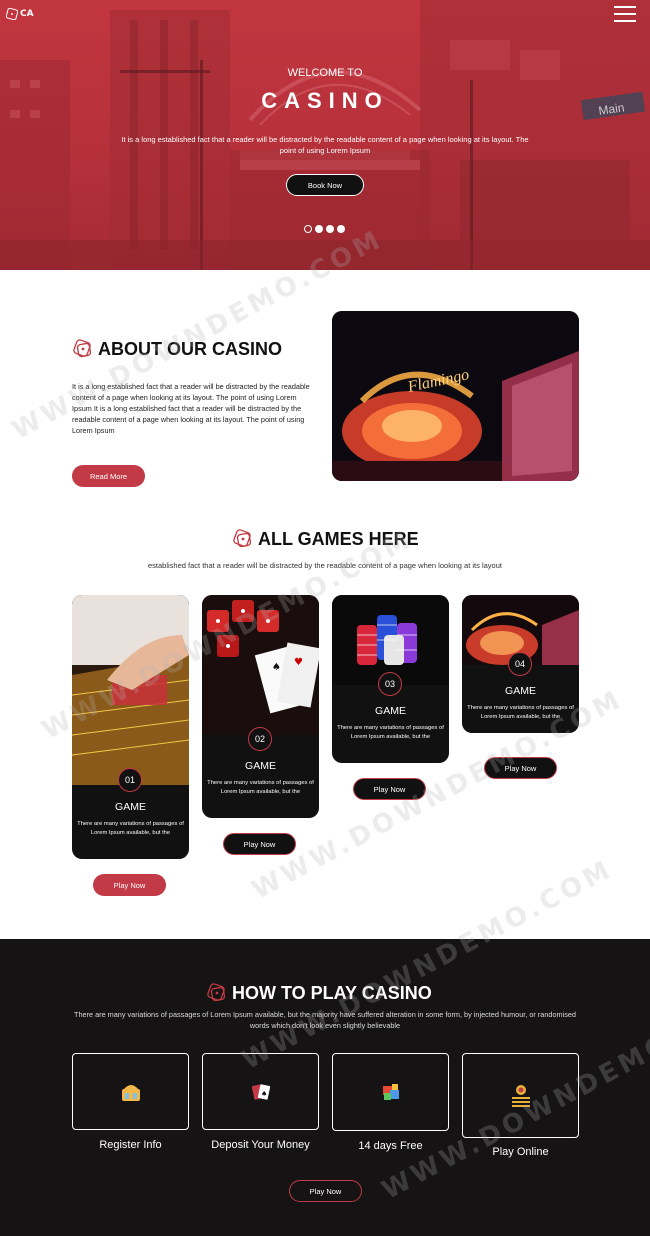 This screenshot has height=1236, width=650. I want to click on book-now-button: Book Now, so click(325, 185).